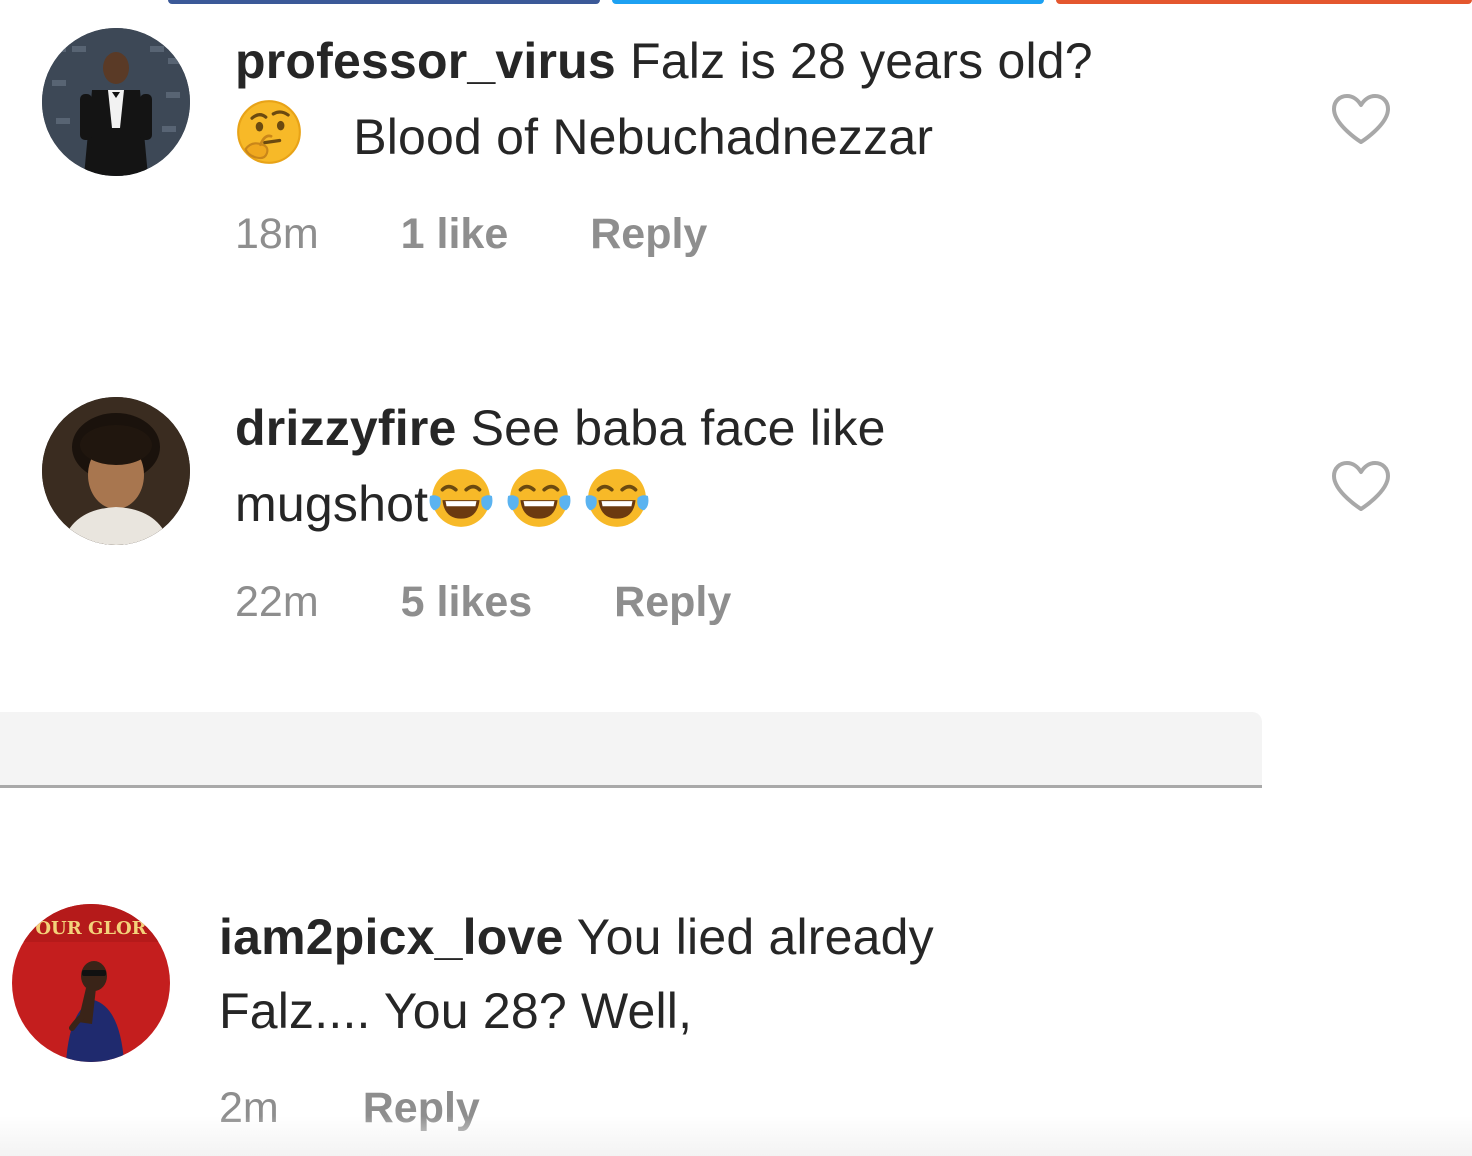  What do you see at coordinates (269, 132) in the screenshot?
I see `thinking-face-icon` at bounding box center [269, 132].